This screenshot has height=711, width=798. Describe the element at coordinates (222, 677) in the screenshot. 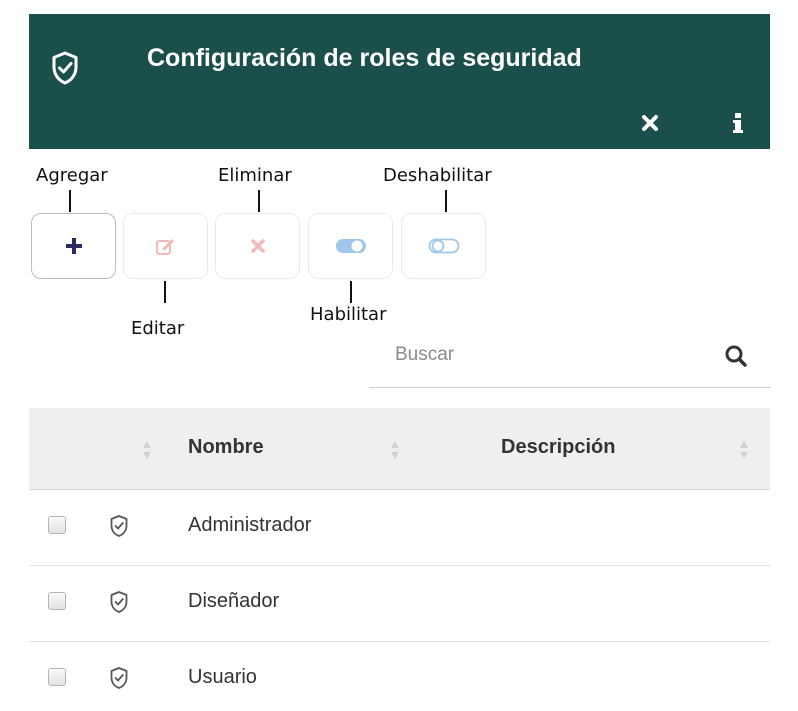

I see `role-name: Usuario` at that location.